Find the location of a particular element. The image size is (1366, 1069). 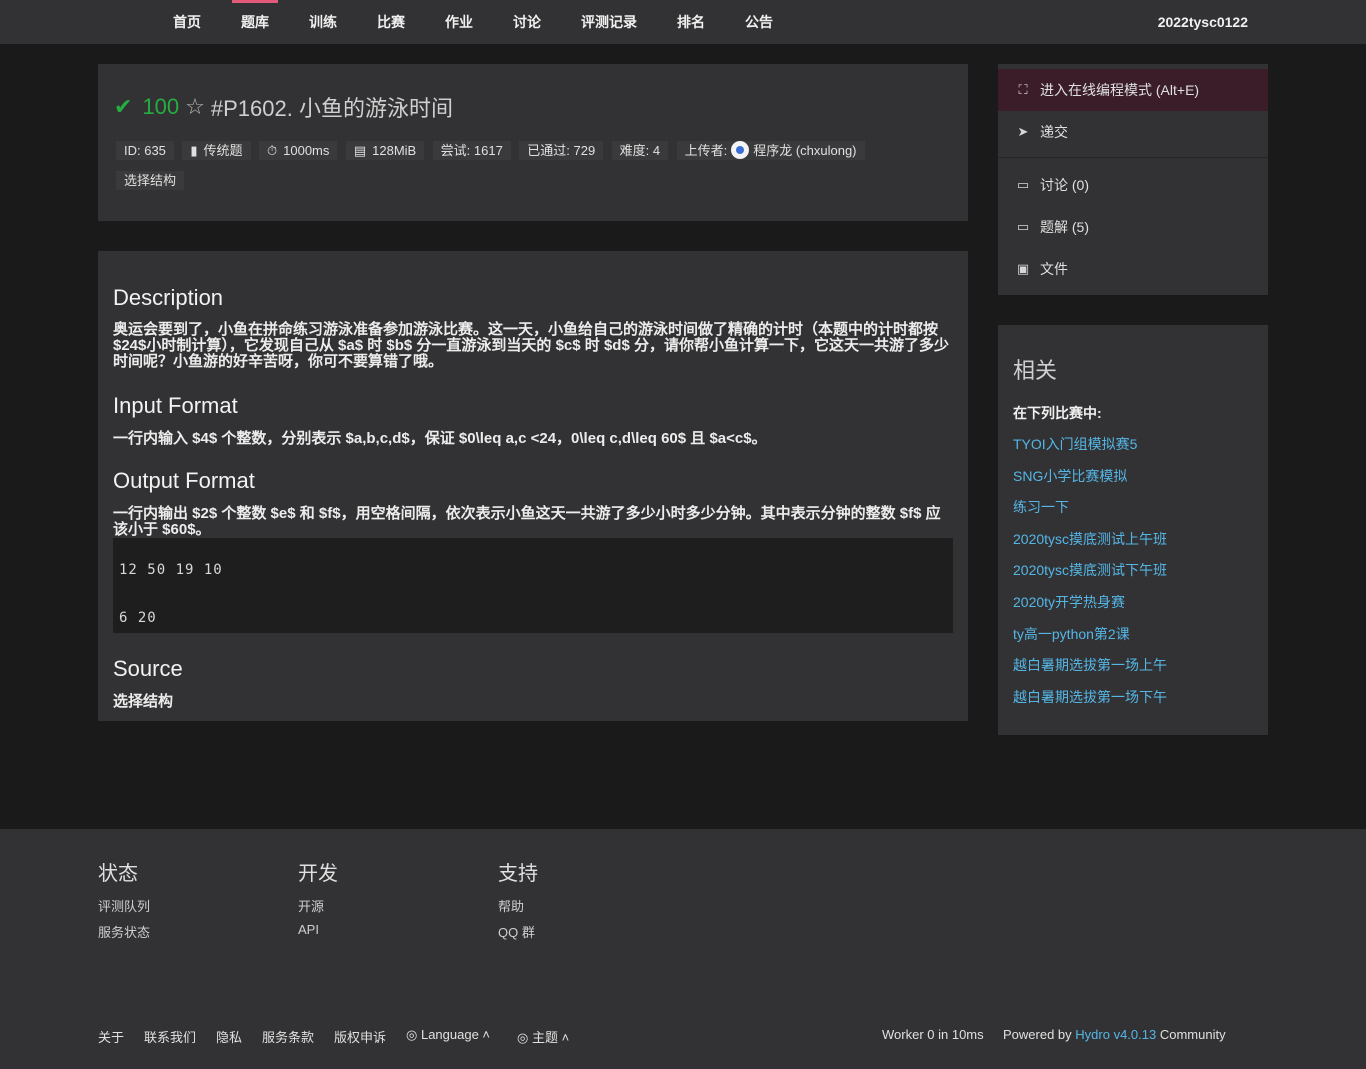

related-contest-link: 越白暑期选拔第一场上午 is located at coordinates (1090, 665).